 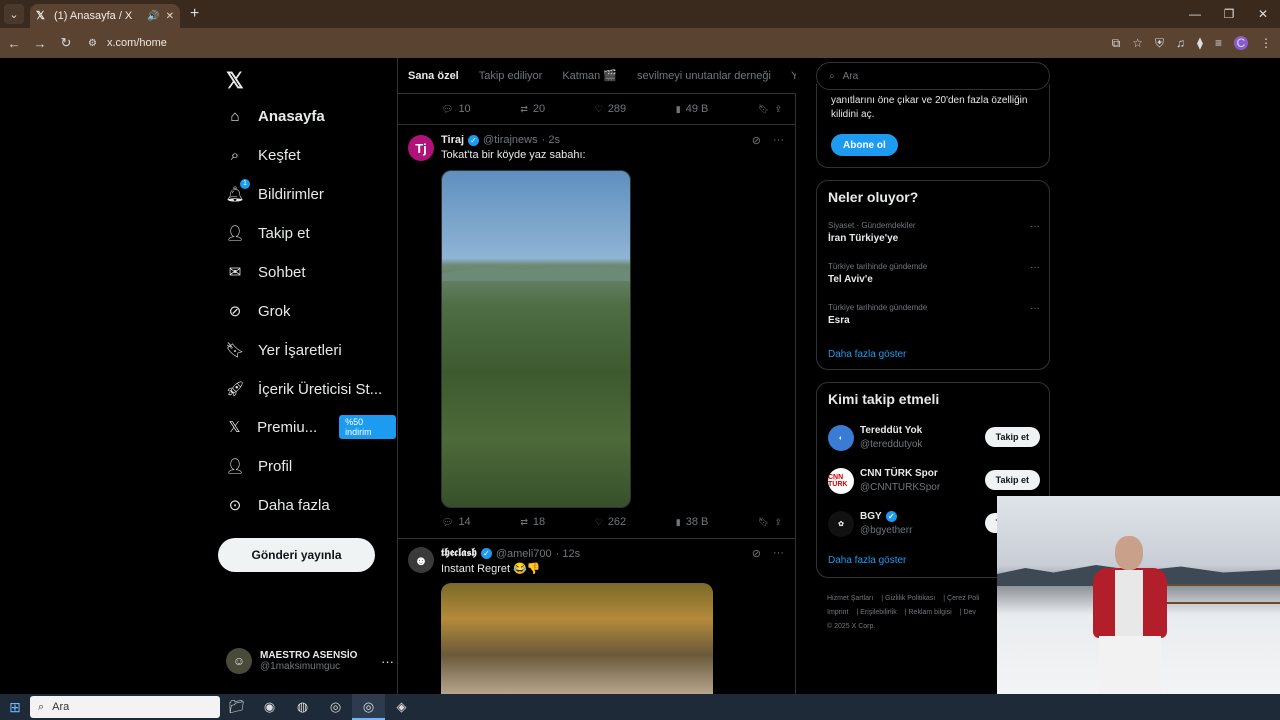 What do you see at coordinates (66, 43) in the screenshot?
I see `reload-icon: ↻` at bounding box center [66, 43].